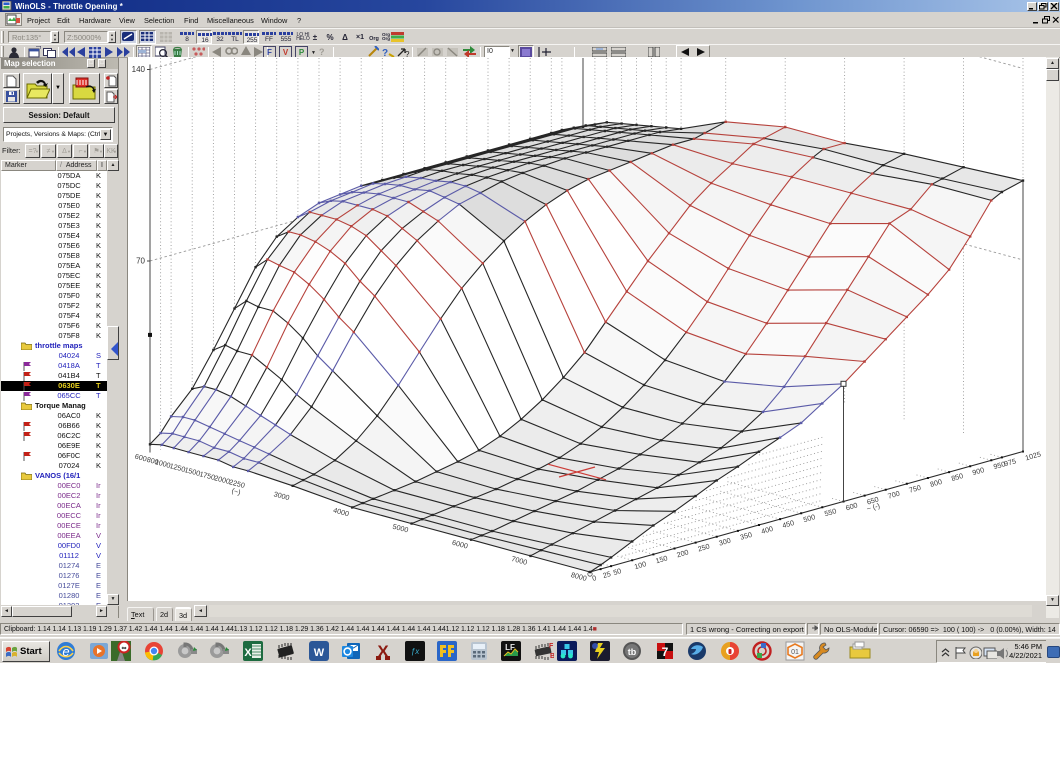  I want to click on svg-text: W, so click(318, 653).